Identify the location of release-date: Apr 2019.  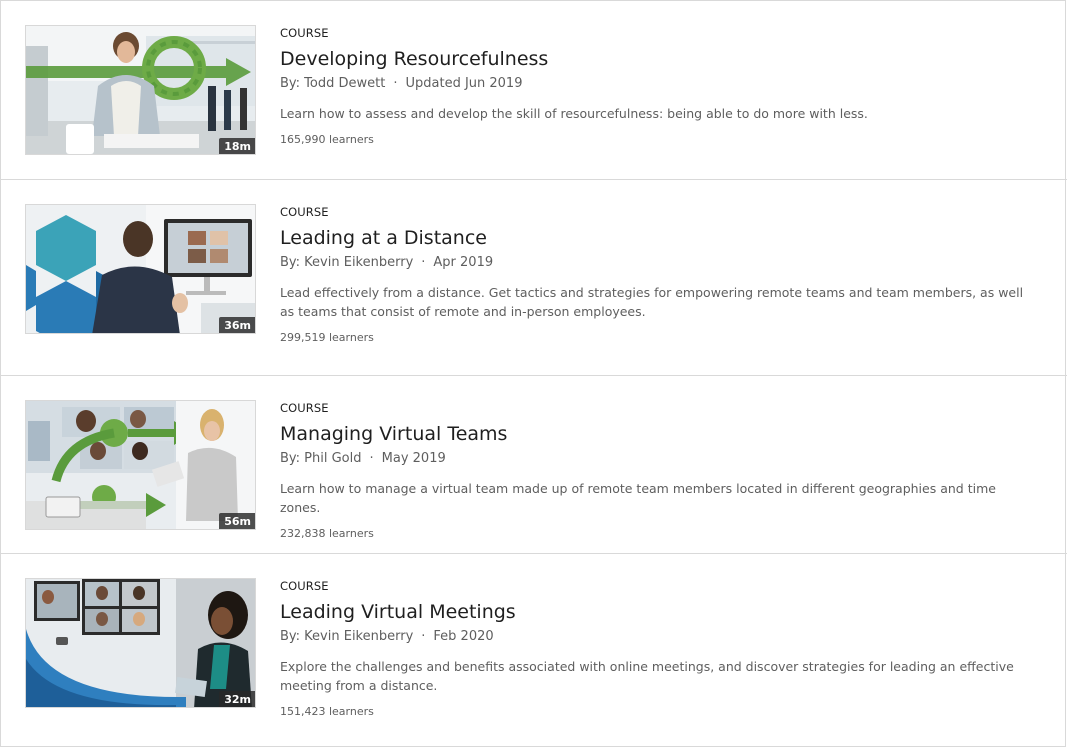
(463, 262).